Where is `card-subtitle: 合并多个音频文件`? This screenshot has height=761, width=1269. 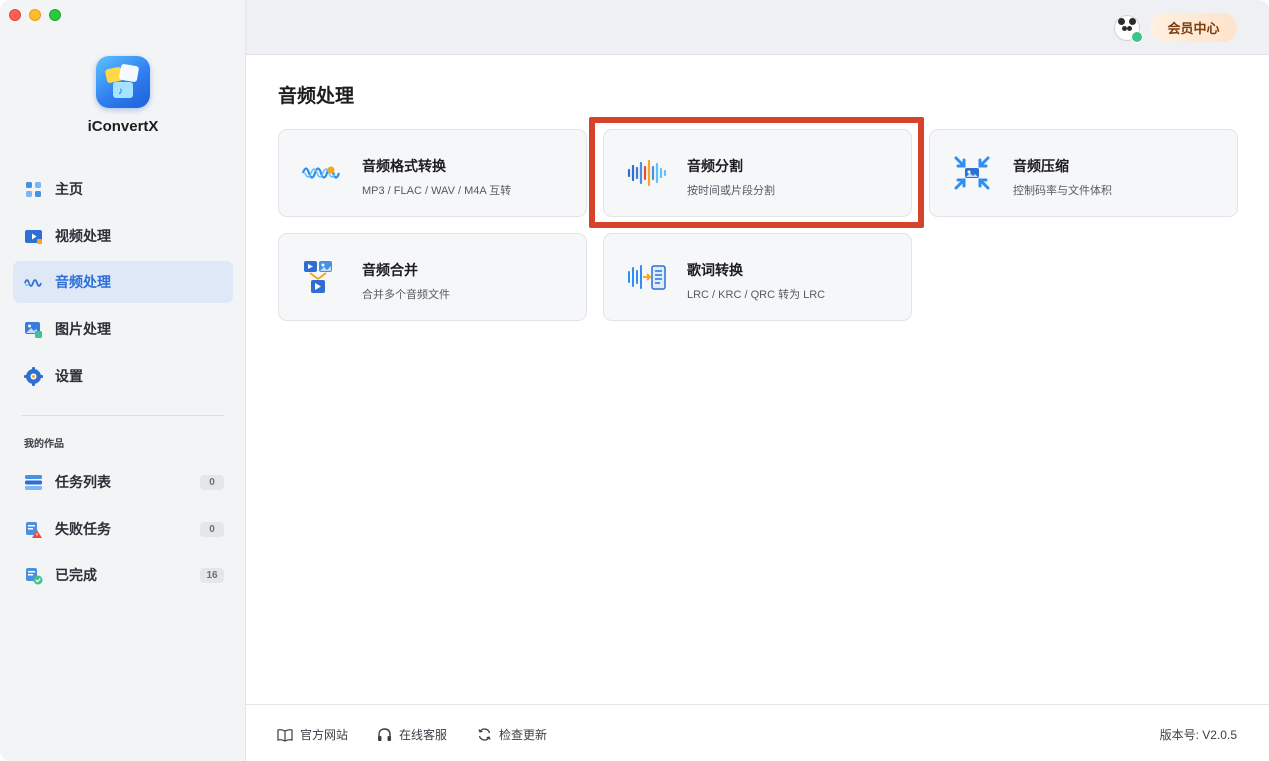 card-subtitle: 合并多个音频文件 is located at coordinates (406, 295).